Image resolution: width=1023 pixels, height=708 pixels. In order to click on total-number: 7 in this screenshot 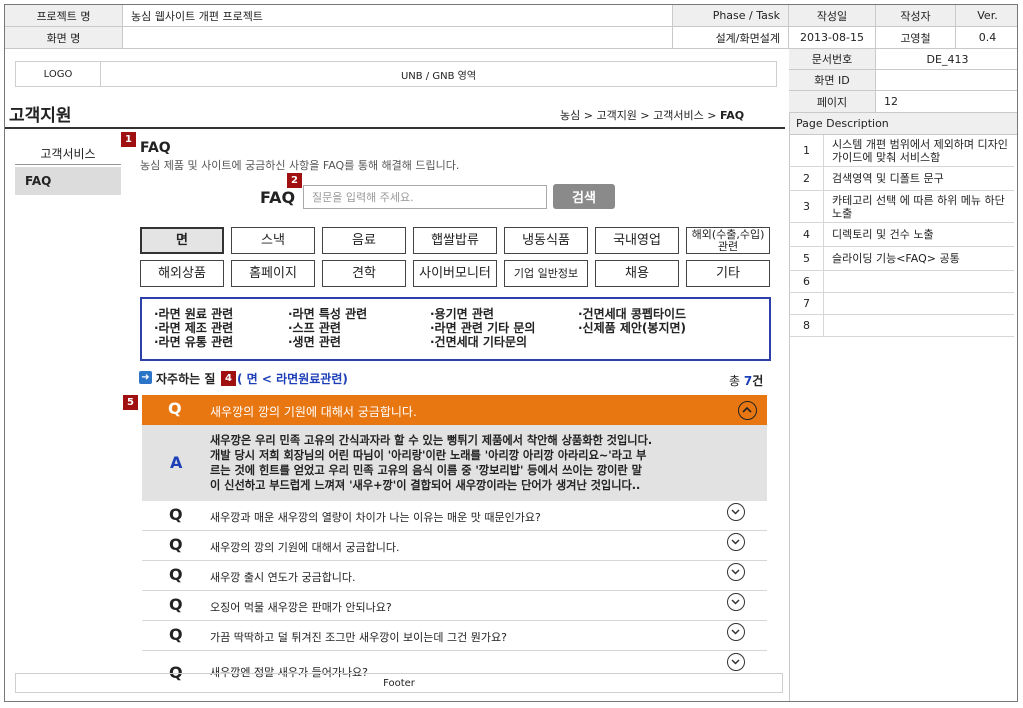, I will do `click(748, 381)`.